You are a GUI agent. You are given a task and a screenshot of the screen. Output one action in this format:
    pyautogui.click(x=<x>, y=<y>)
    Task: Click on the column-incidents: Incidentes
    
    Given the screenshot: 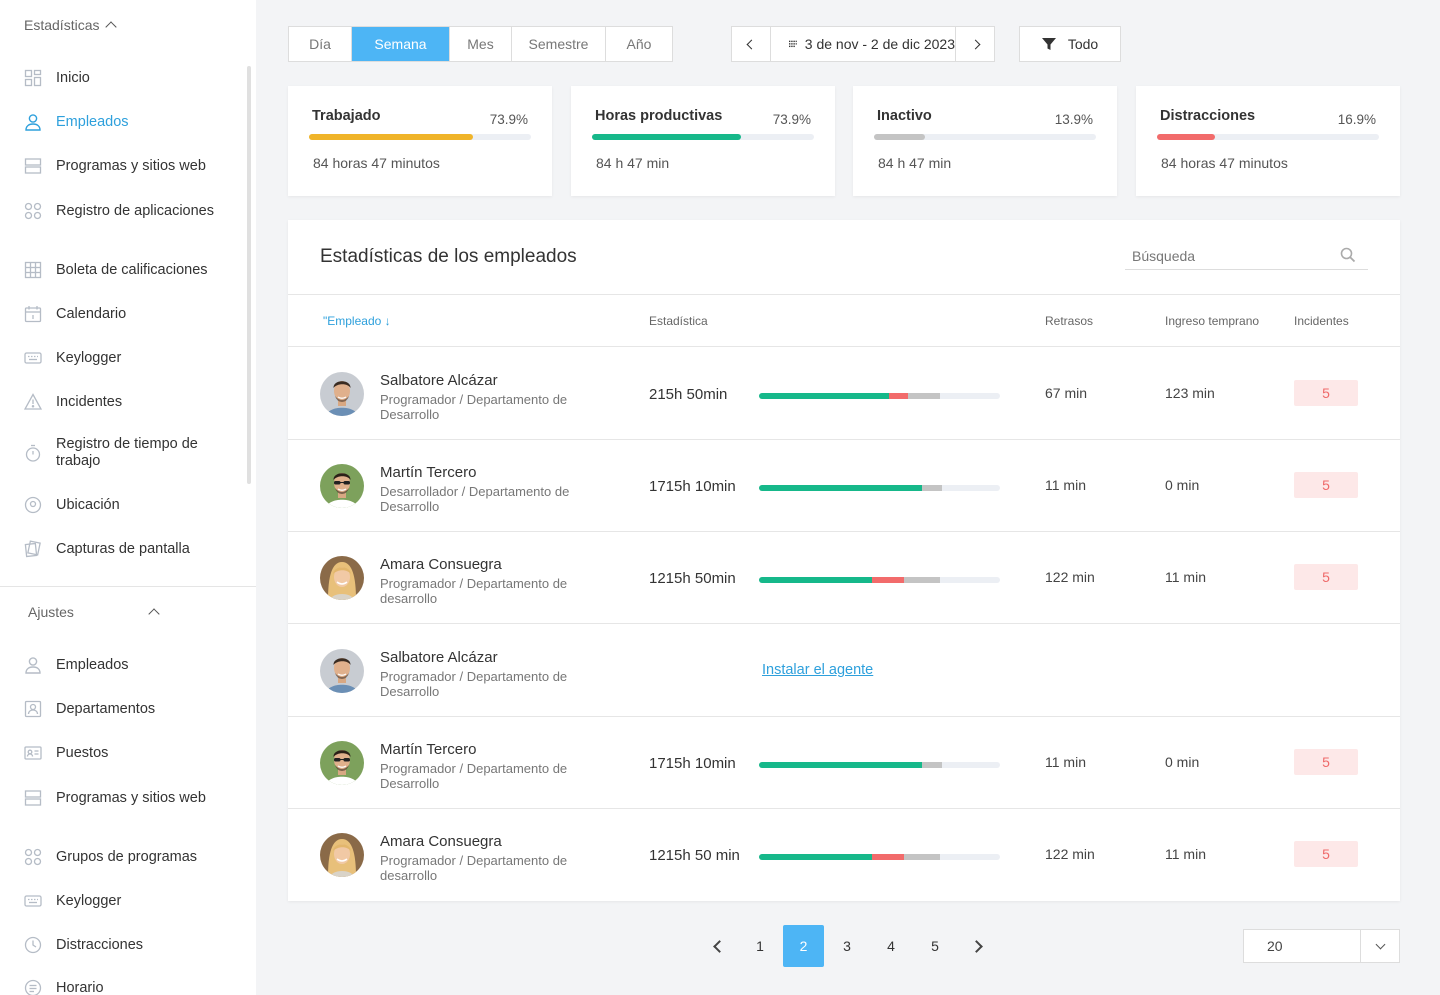 What is the action you would take?
    pyautogui.click(x=1321, y=321)
    